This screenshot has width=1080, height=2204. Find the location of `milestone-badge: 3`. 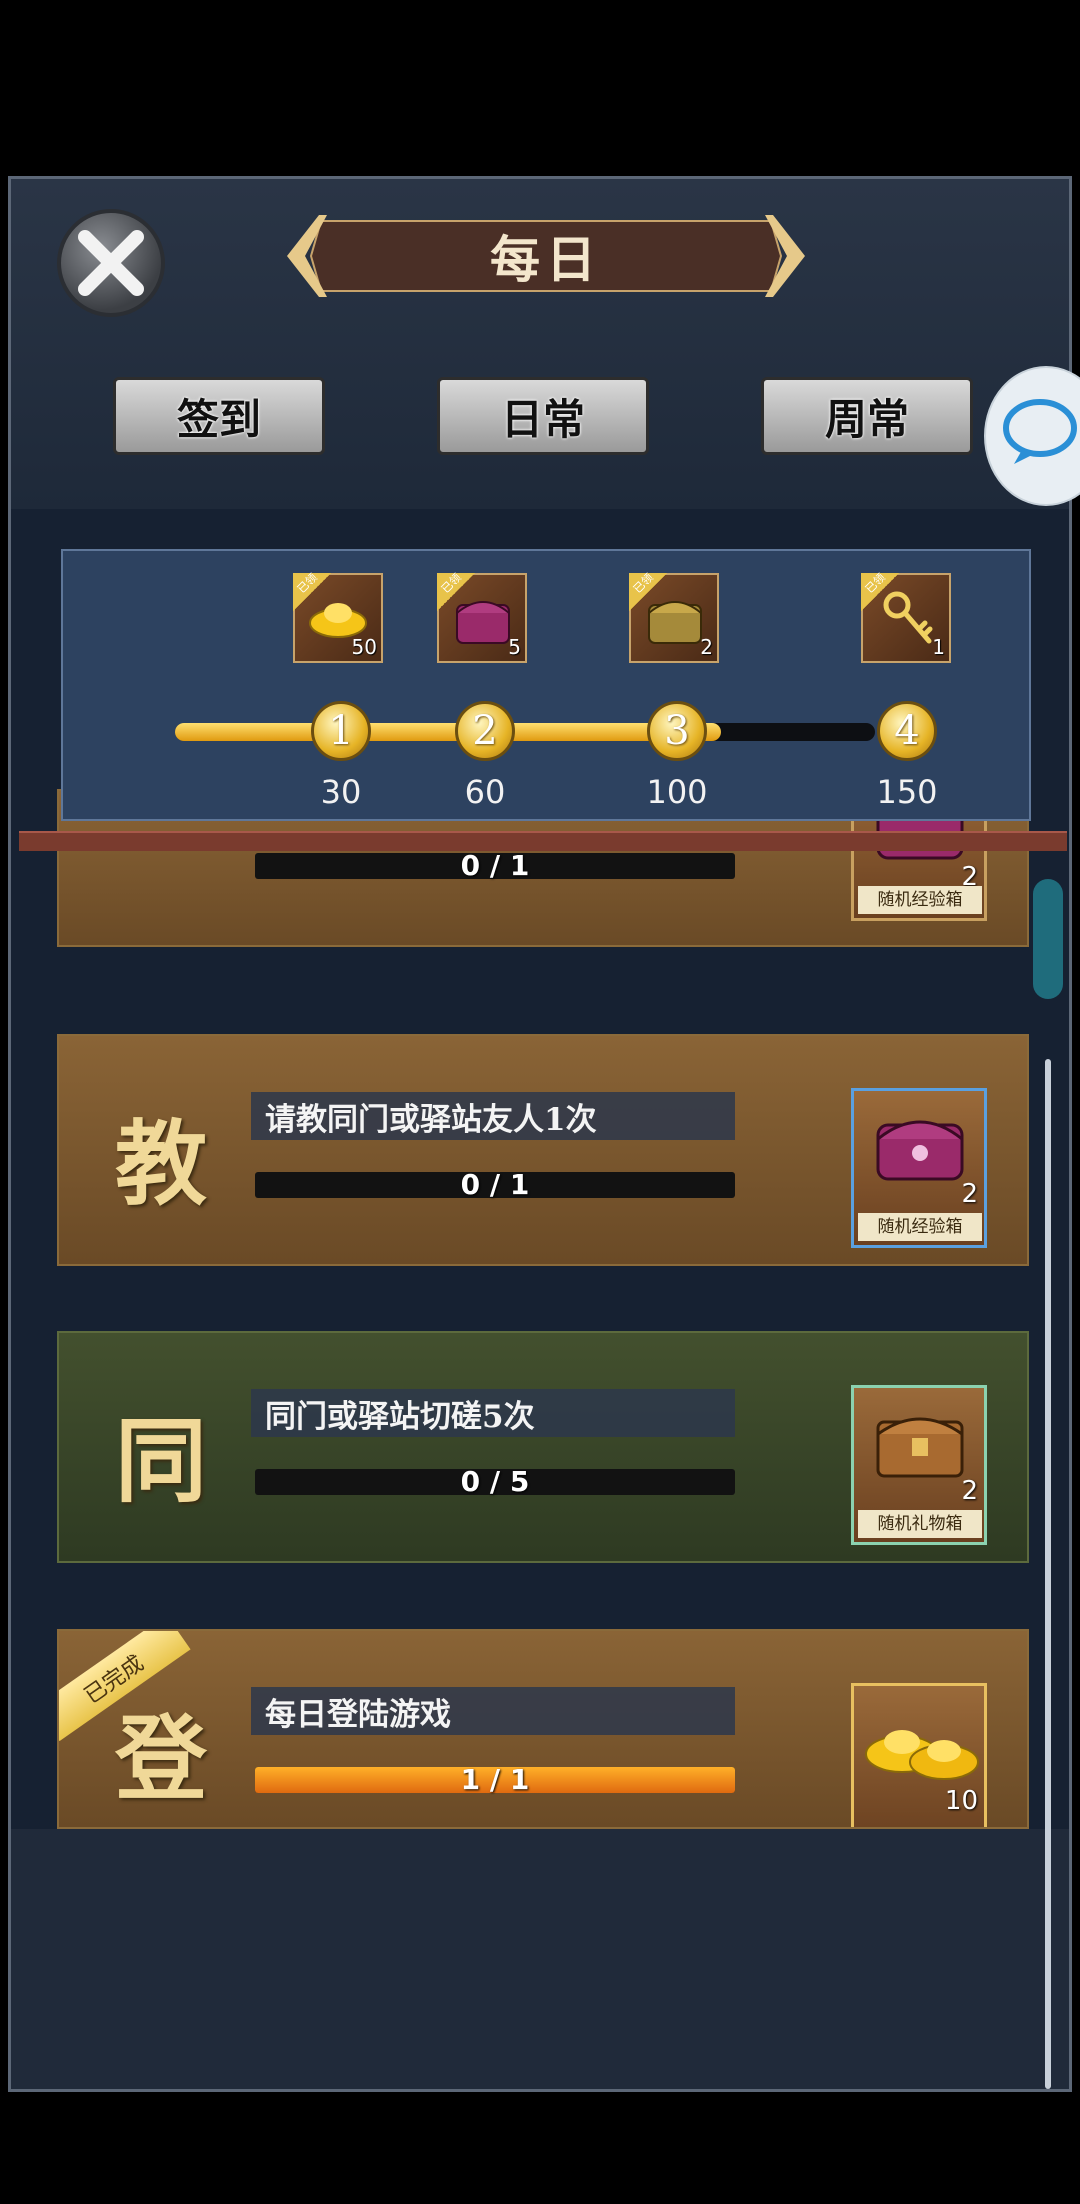

milestone-badge: 3 is located at coordinates (677, 731).